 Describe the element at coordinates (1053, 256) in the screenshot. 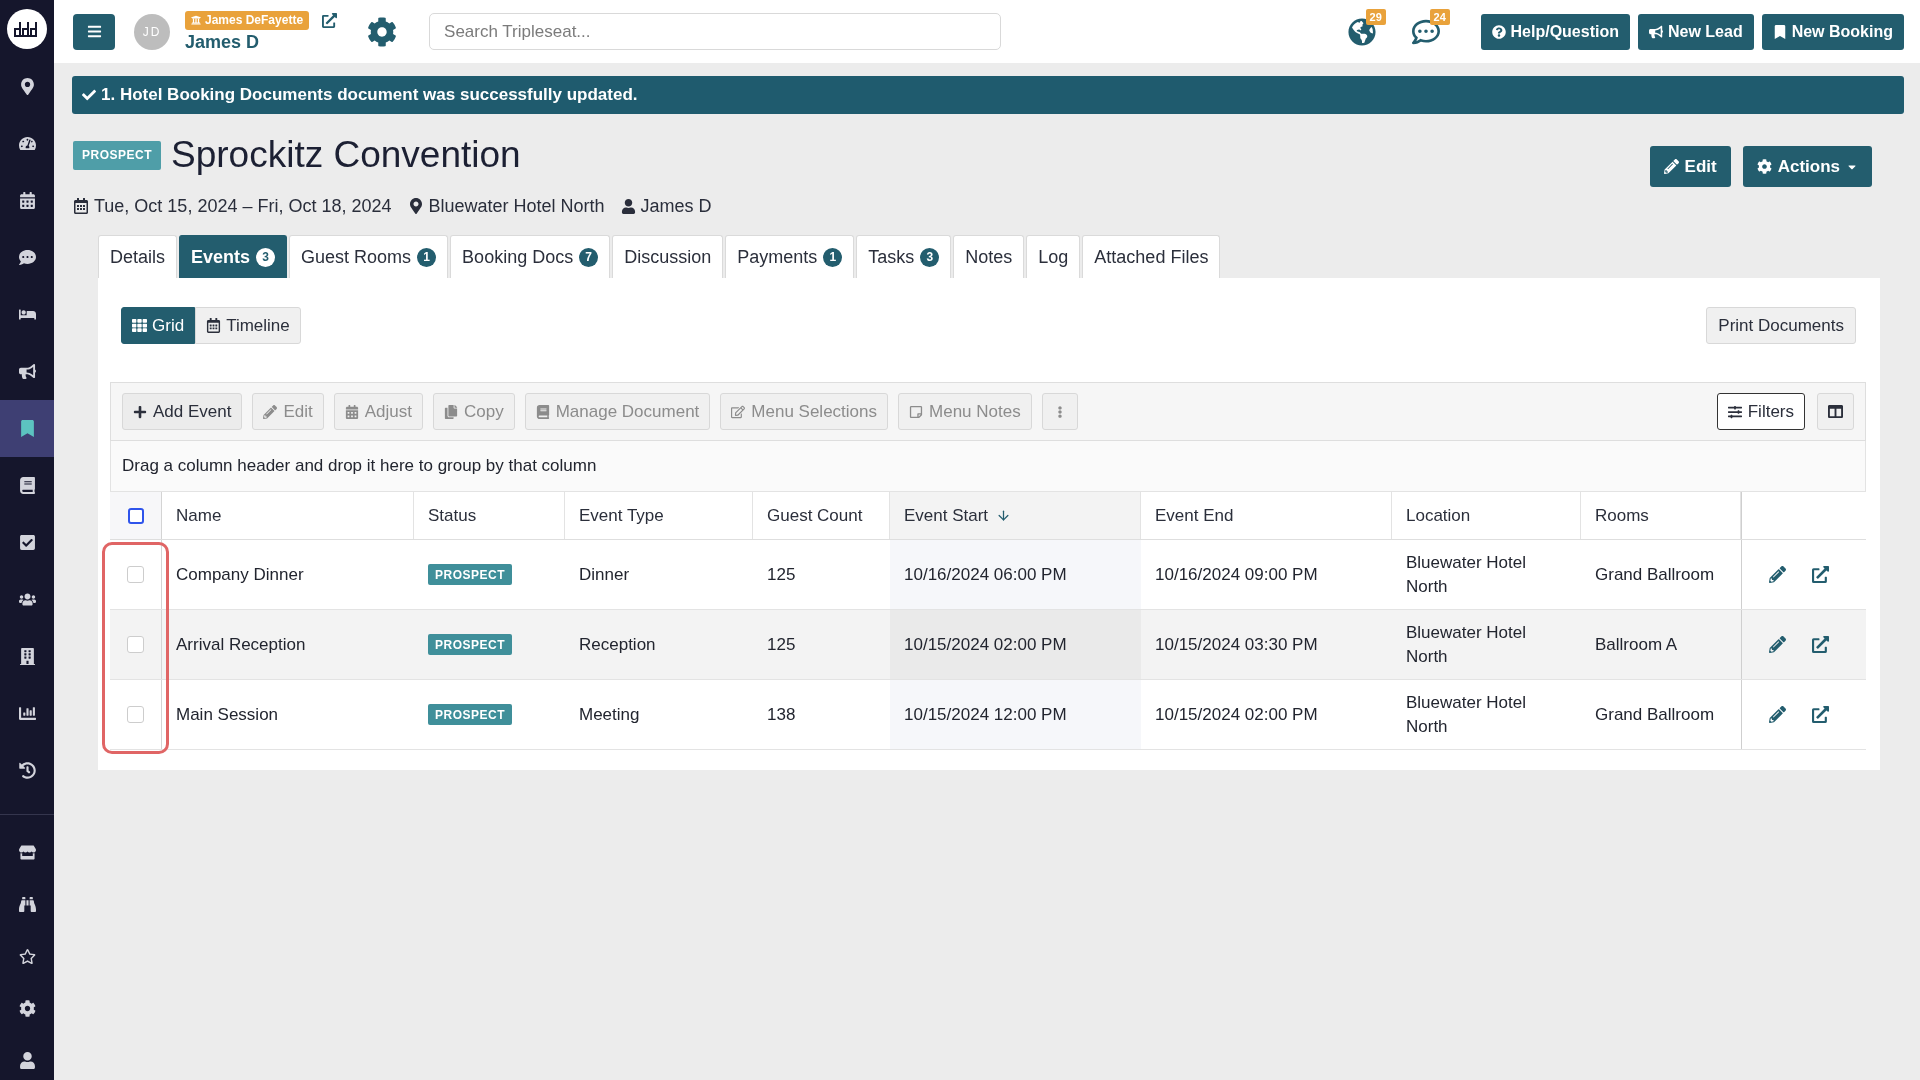

I see `tab: Log` at that location.